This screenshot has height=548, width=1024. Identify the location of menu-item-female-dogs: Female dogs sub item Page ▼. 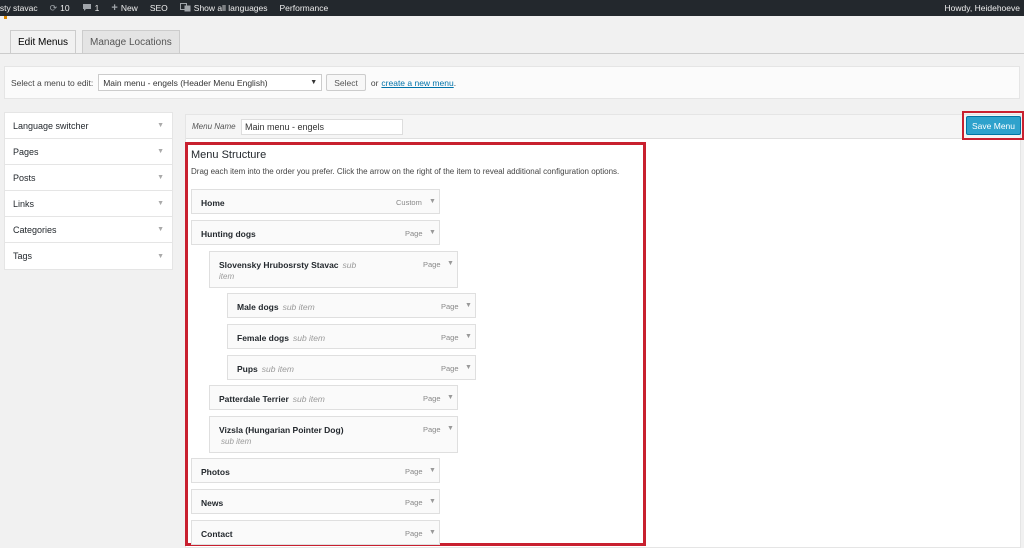
(351, 336).